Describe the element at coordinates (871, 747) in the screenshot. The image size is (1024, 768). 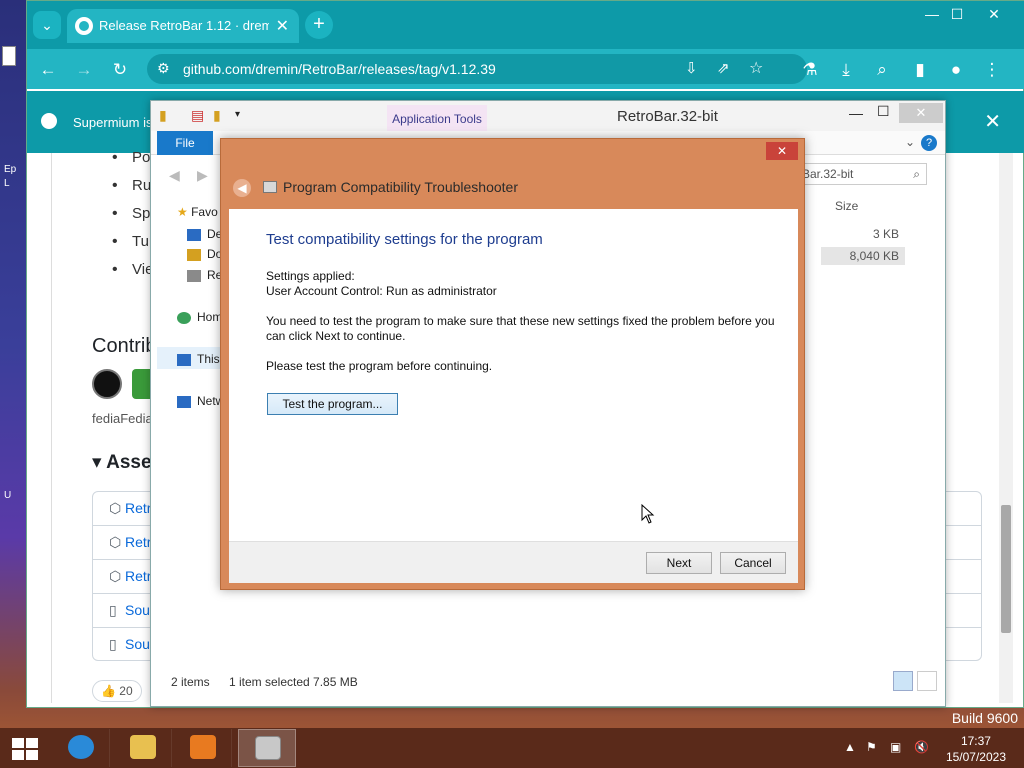
I see `action-center-icon: ⚑` at that location.